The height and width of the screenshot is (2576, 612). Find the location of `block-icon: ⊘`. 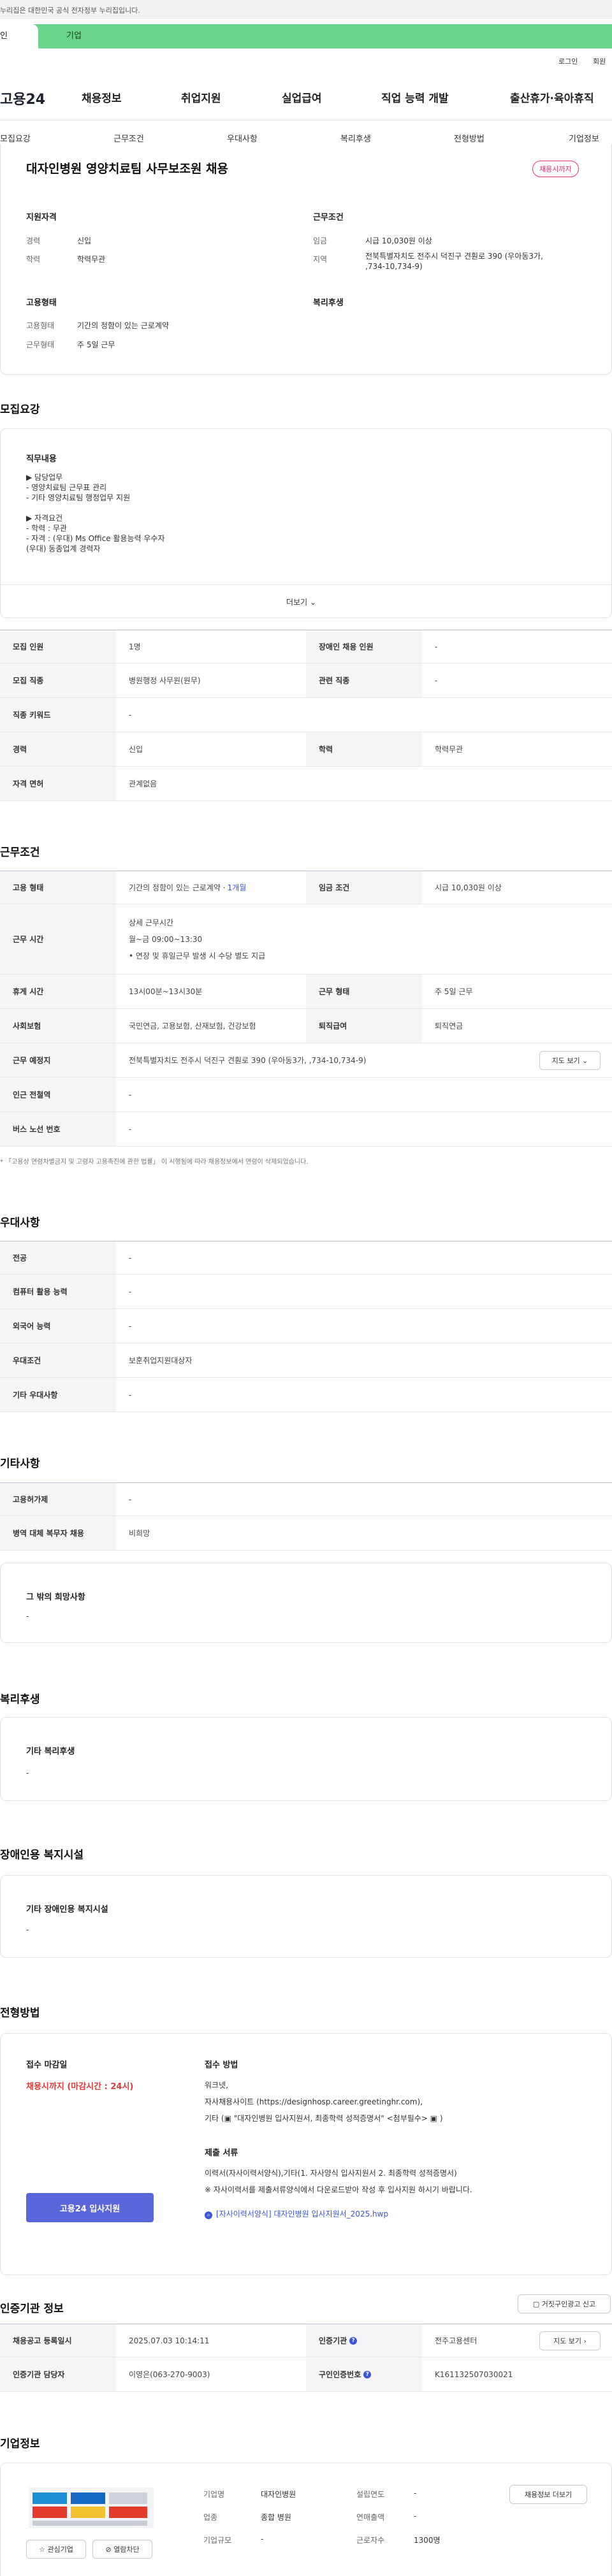

block-icon: ⊘ is located at coordinates (108, 2549).